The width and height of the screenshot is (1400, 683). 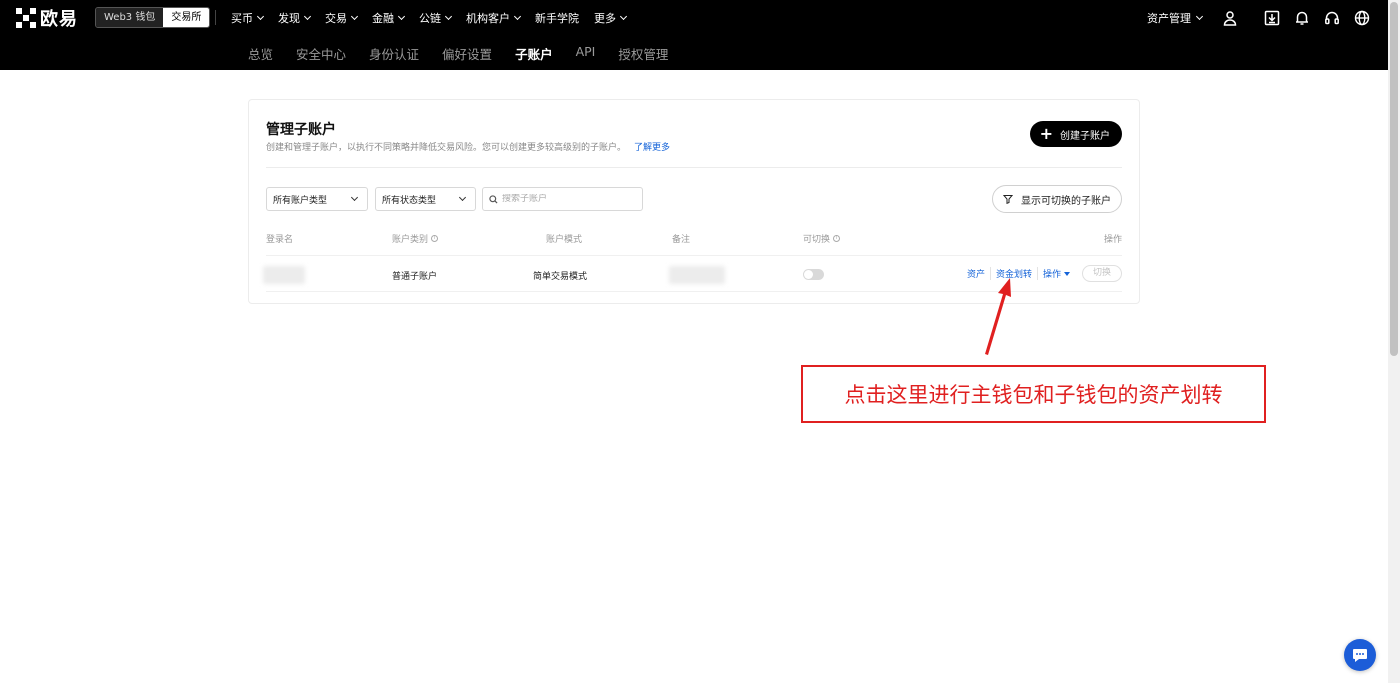 I want to click on column-header-note: 备注, so click(x=681, y=240).